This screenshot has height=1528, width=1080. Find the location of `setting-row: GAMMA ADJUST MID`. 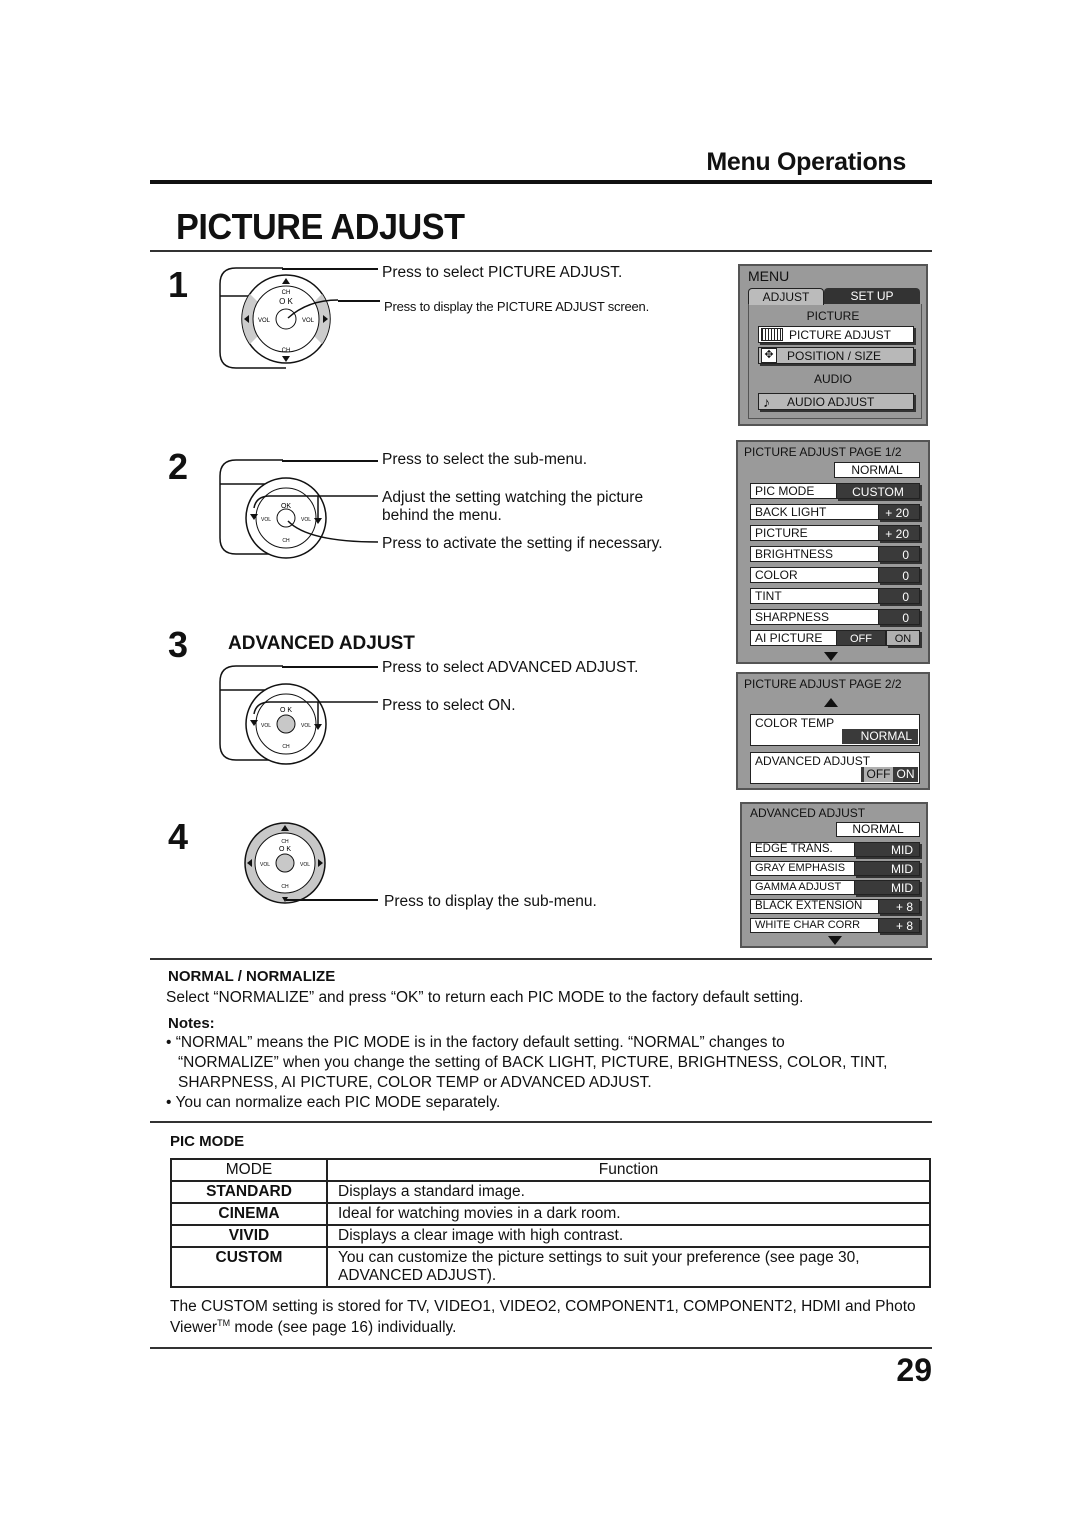

setting-row: GAMMA ADJUST MID is located at coordinates (835, 887).